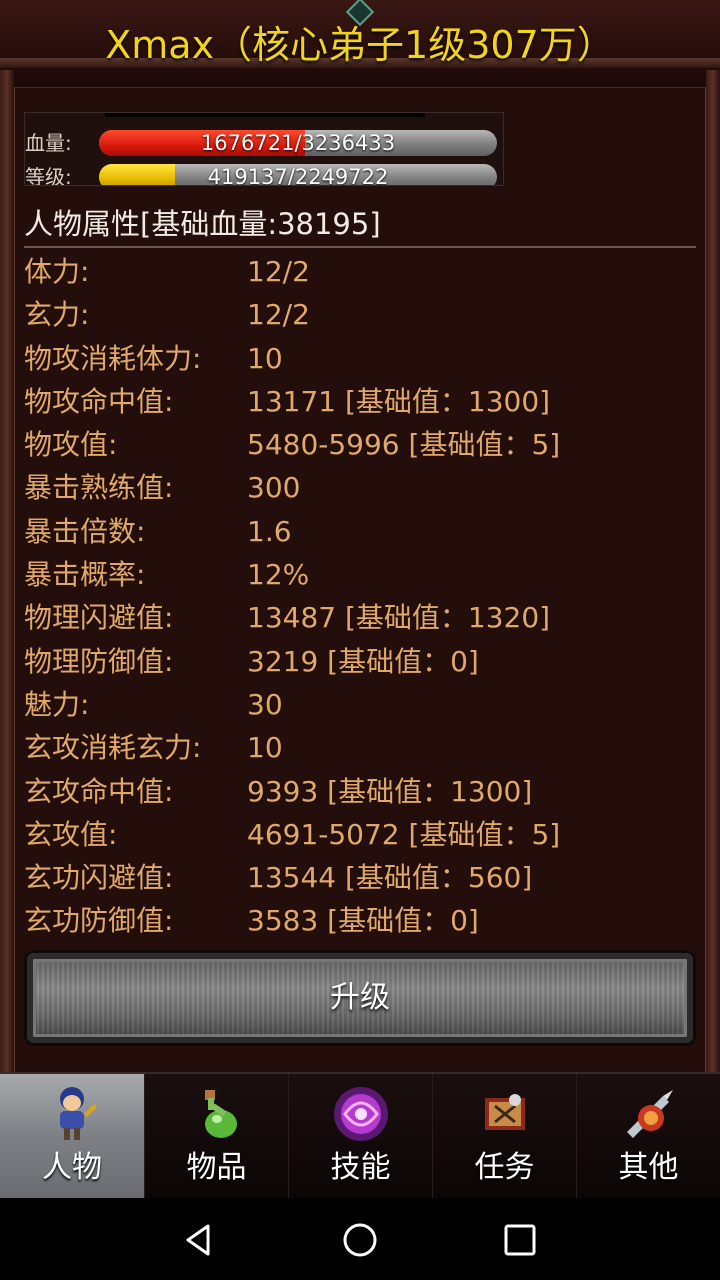 Image resolution: width=720 pixels, height=1280 pixels. I want to click on attribute-value: 4691-5072 [基础值：5], so click(404, 834).